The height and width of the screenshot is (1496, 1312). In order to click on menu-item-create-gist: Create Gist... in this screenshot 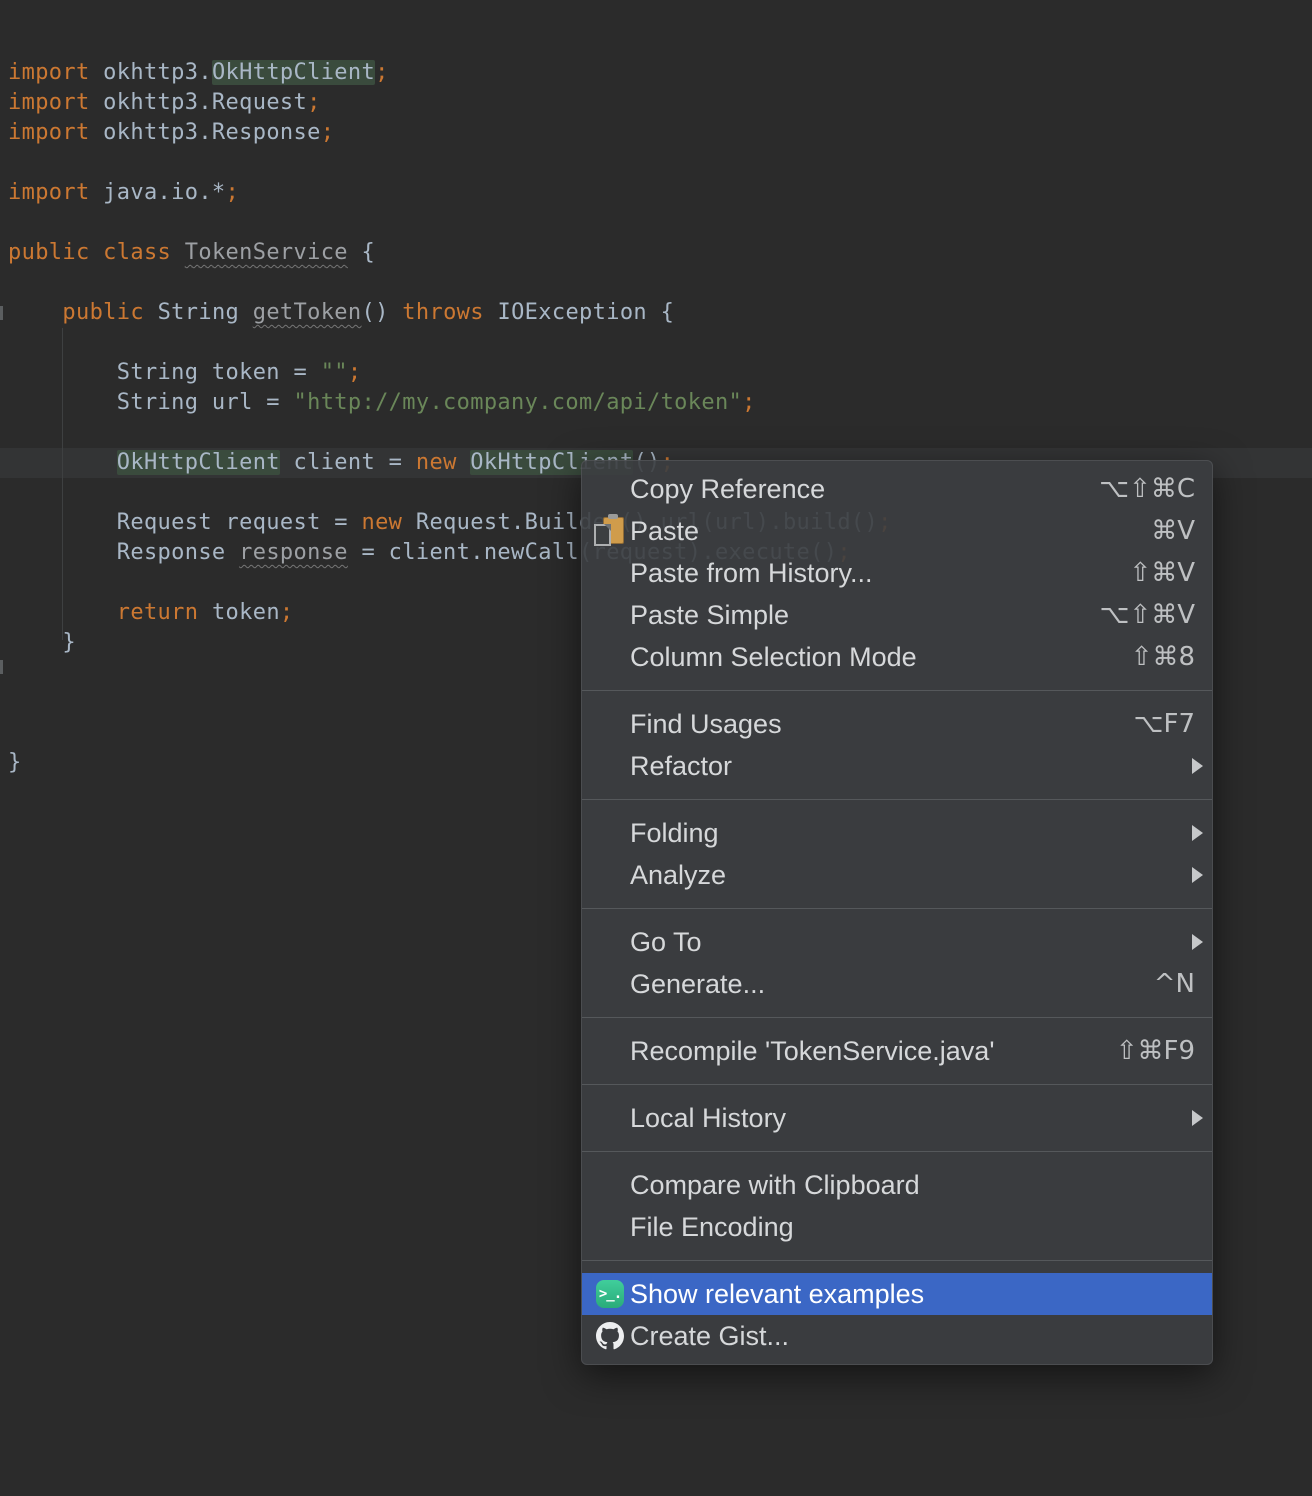, I will do `click(897, 1336)`.